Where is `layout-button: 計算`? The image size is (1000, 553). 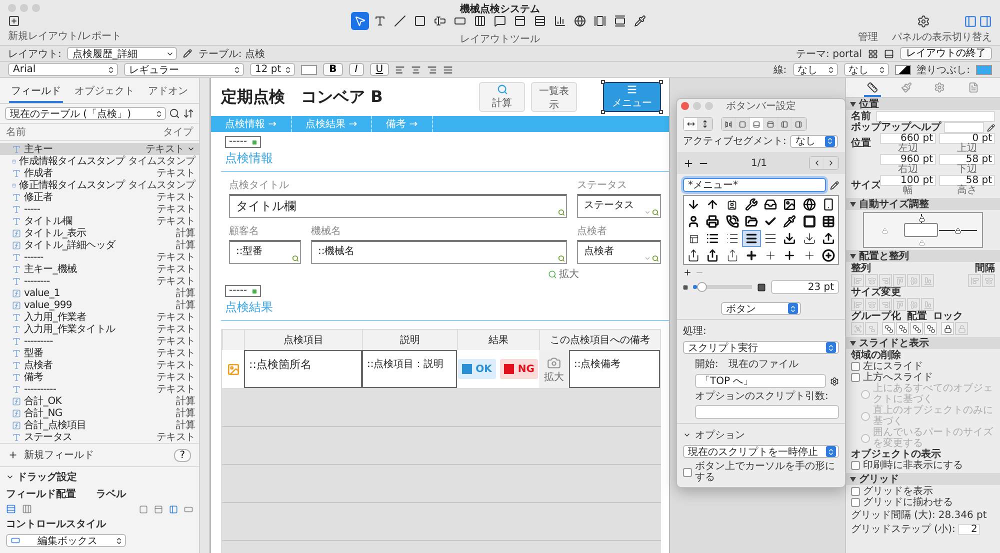 layout-button: 計算 is located at coordinates (502, 97).